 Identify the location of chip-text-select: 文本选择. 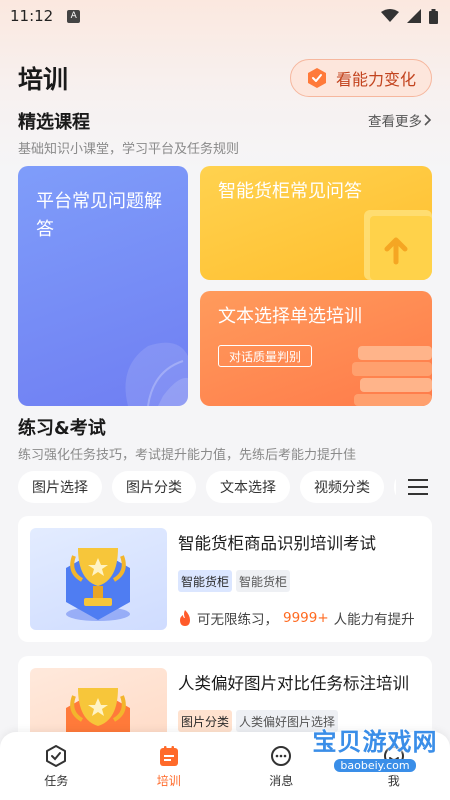
(248, 487).